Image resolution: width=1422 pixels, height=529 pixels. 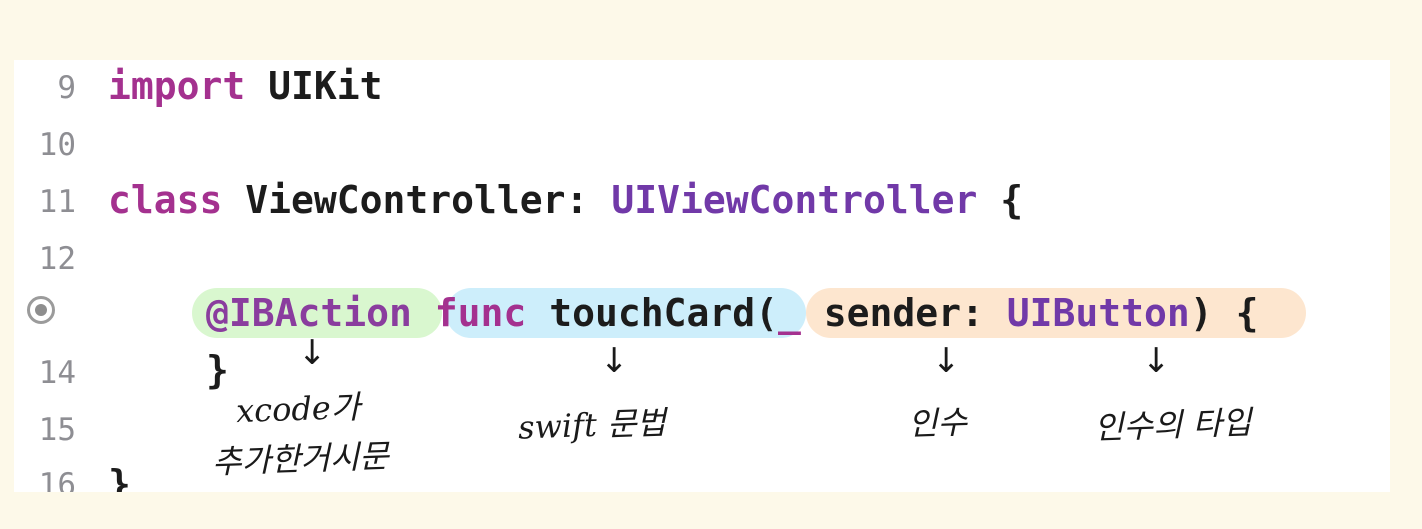 I want to click on line-number: 15, so click(x=57, y=430).